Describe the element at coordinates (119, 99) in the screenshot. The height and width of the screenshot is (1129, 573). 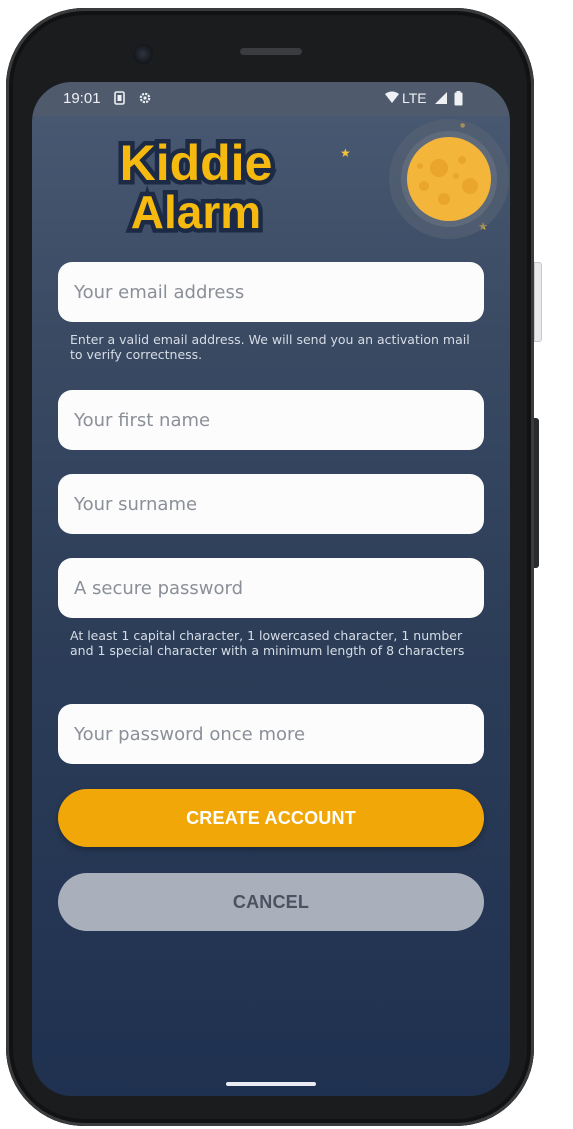
I see `sim-card-icon` at that location.